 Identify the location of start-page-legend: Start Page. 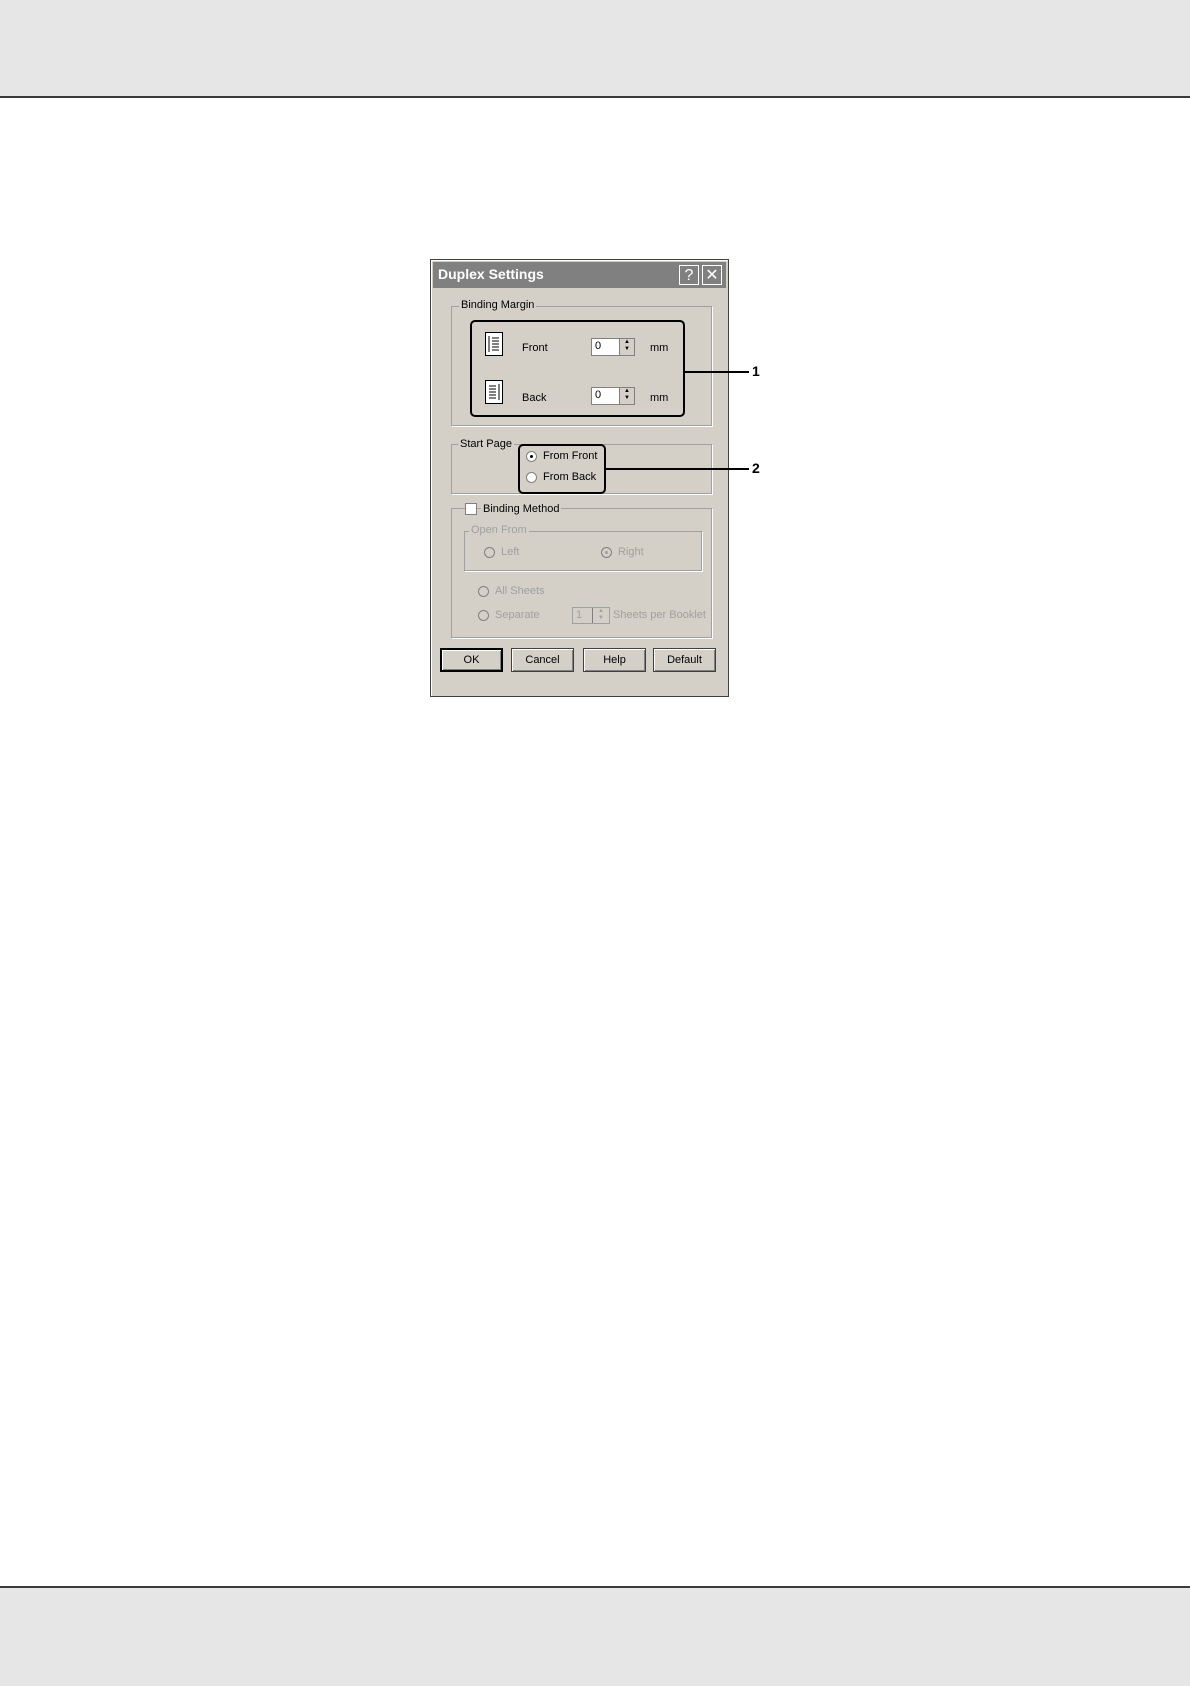
(486, 444).